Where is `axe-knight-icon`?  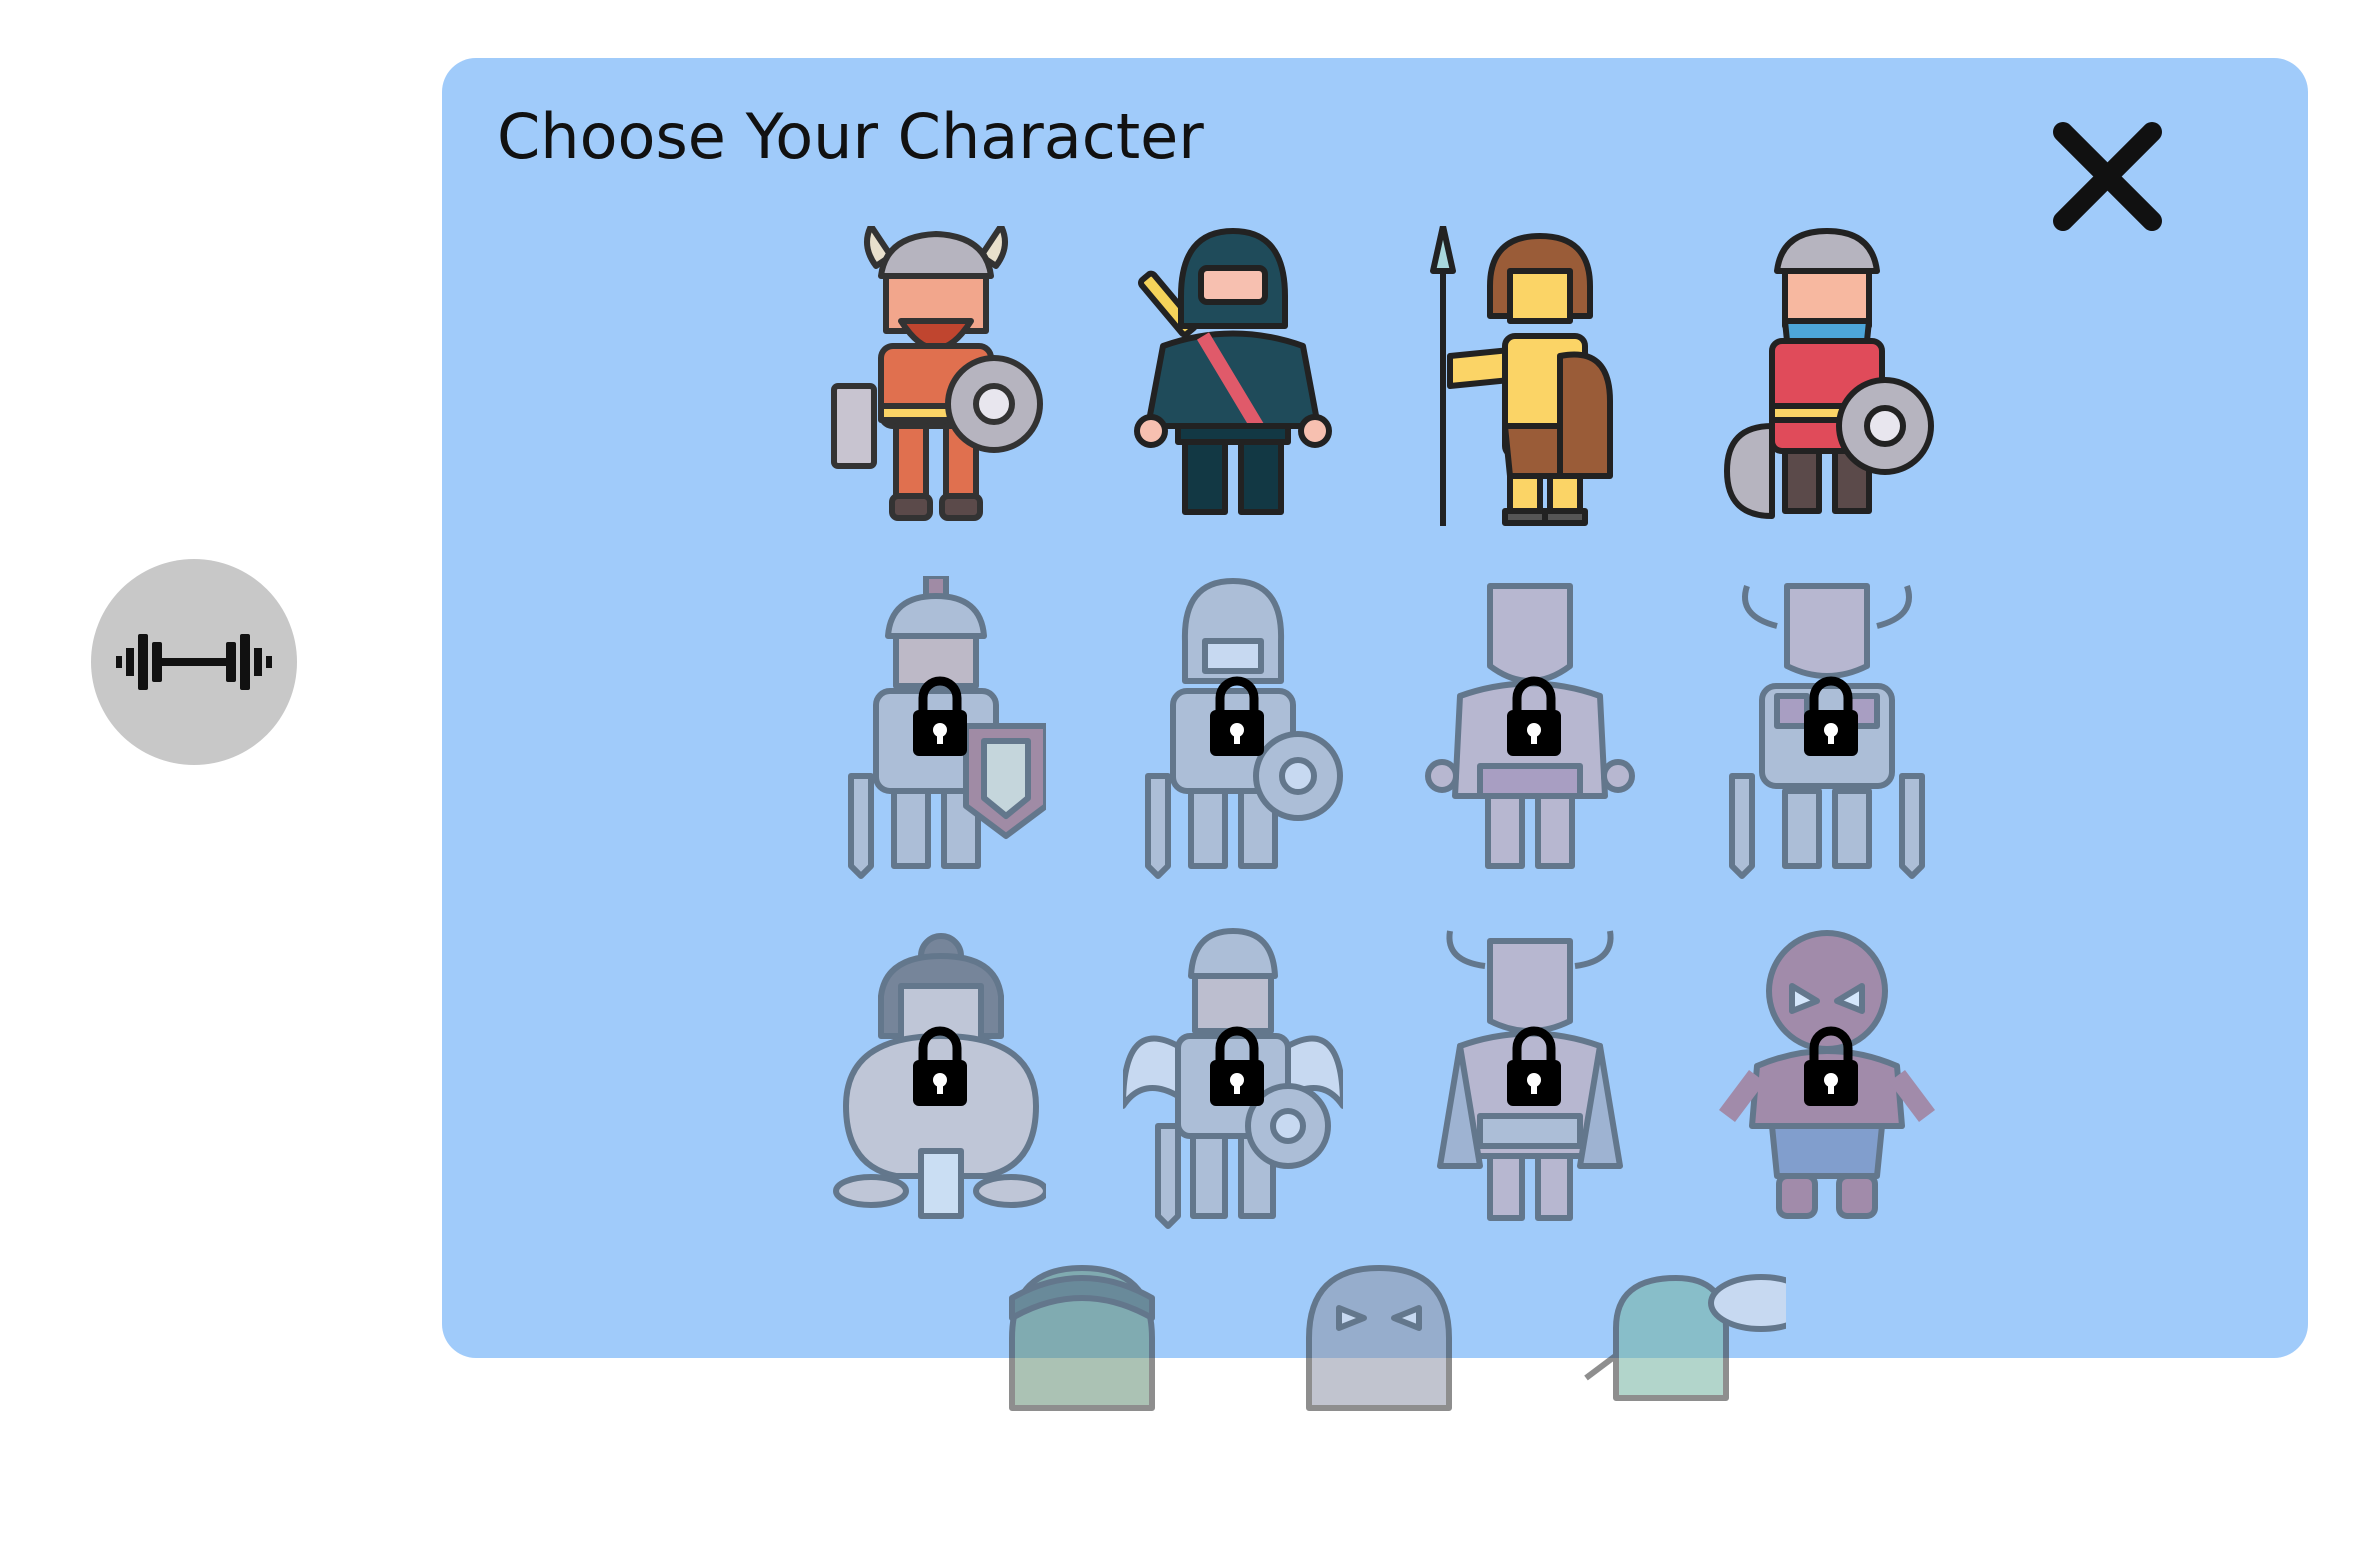 axe-knight-icon is located at coordinates (1829, 373).